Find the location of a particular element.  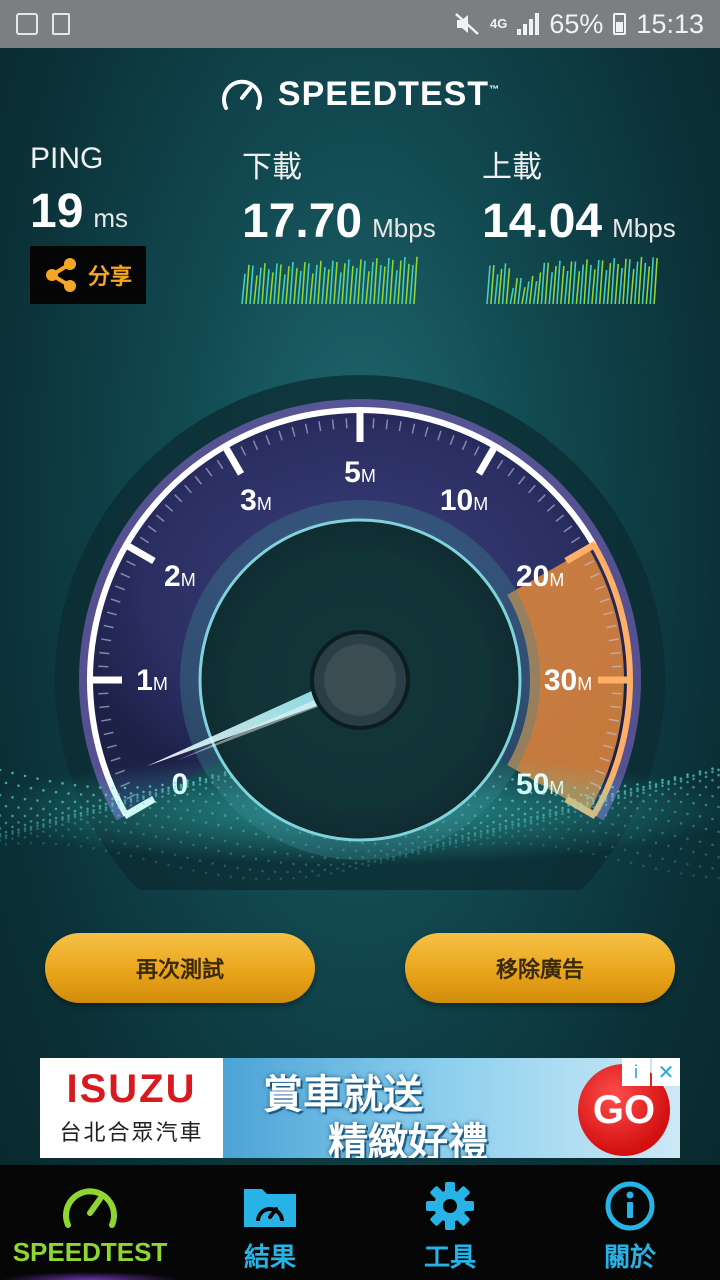

ad-info-icon: i is located at coordinates (636, 1072).